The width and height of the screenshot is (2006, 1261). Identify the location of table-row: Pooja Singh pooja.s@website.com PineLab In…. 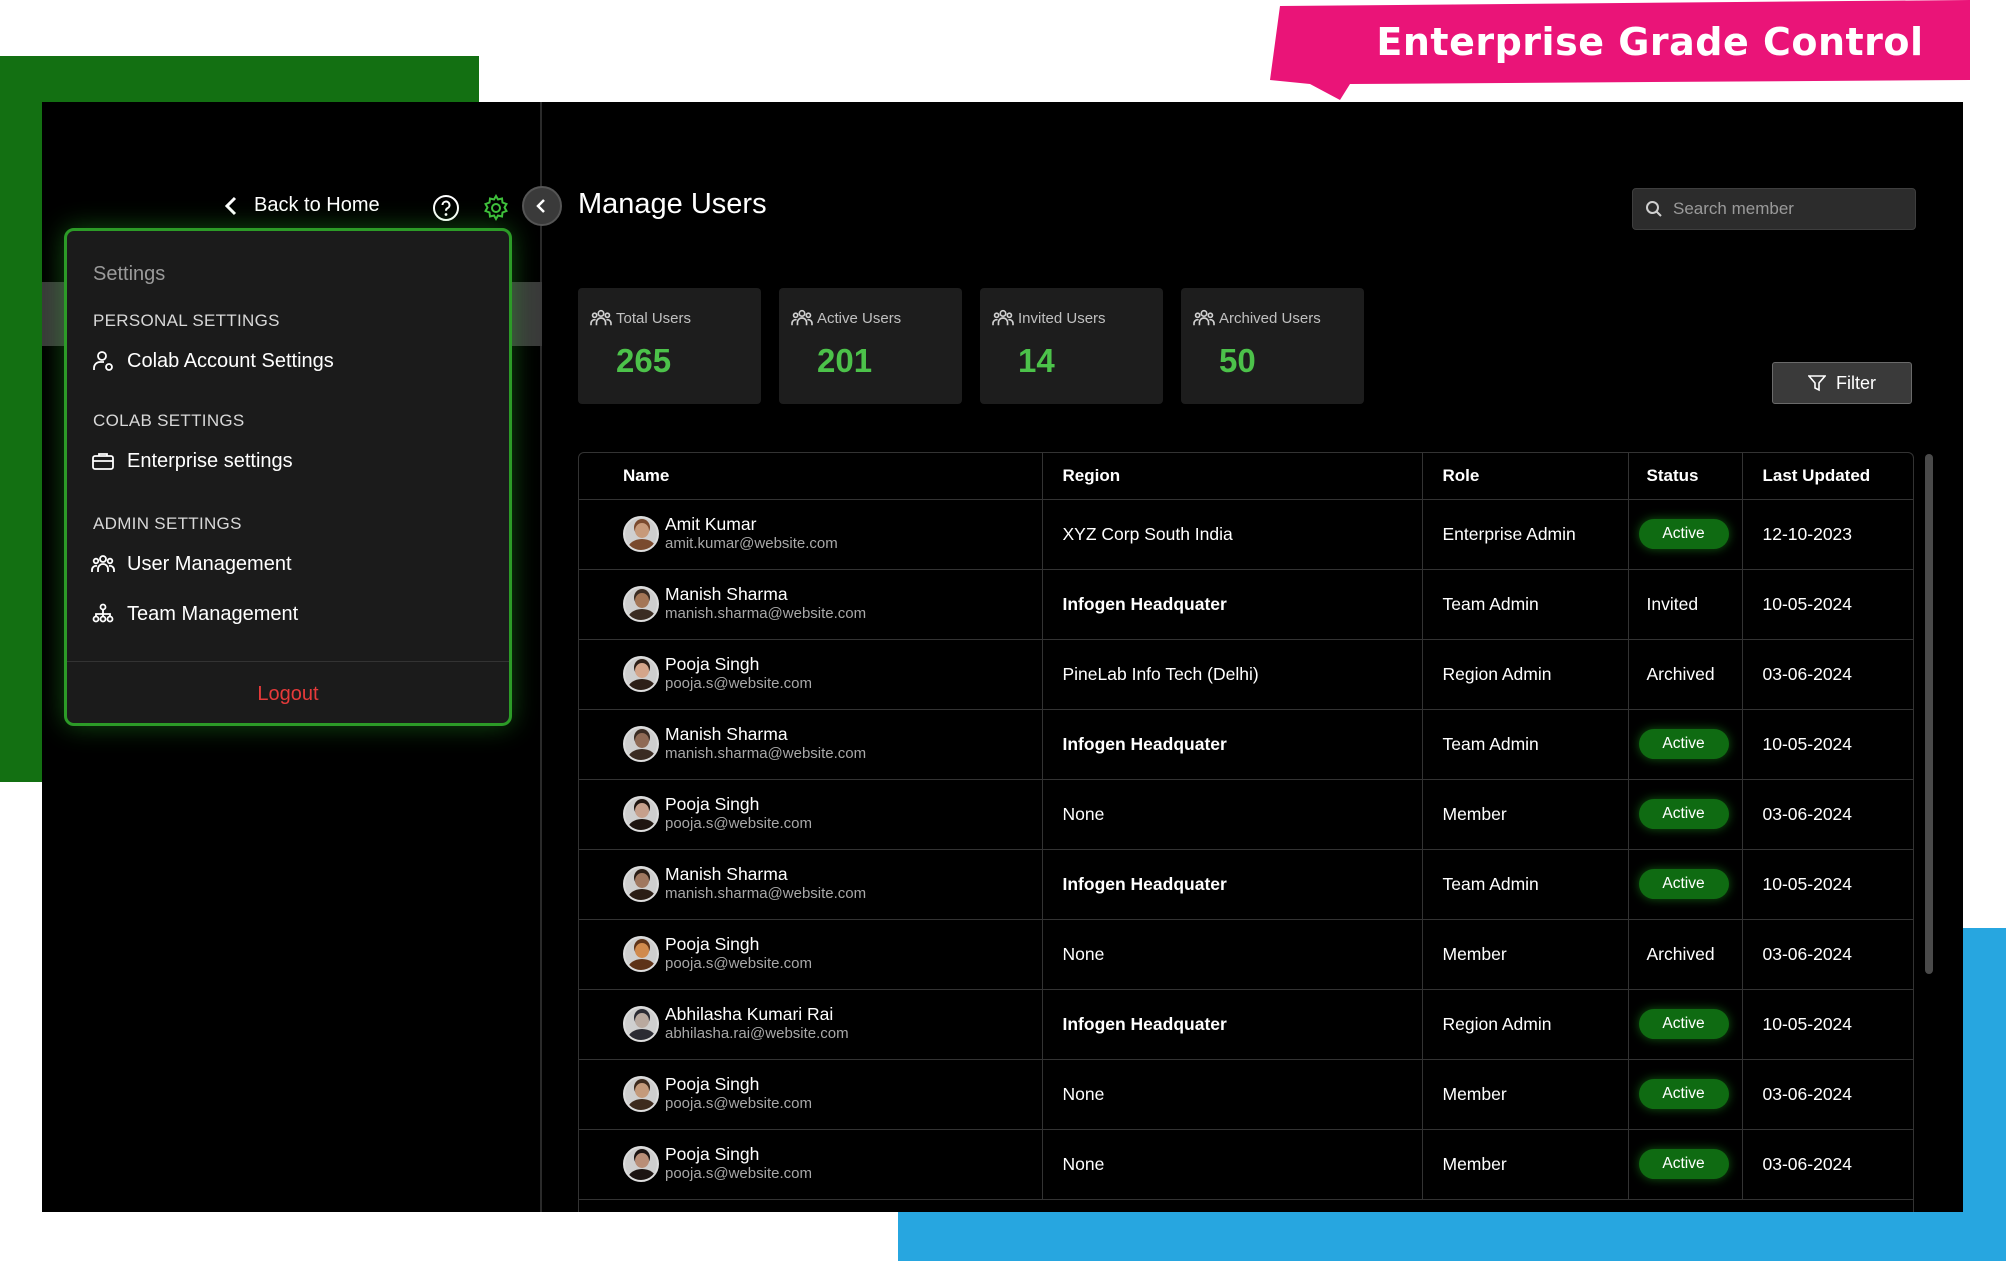
(1246, 674).